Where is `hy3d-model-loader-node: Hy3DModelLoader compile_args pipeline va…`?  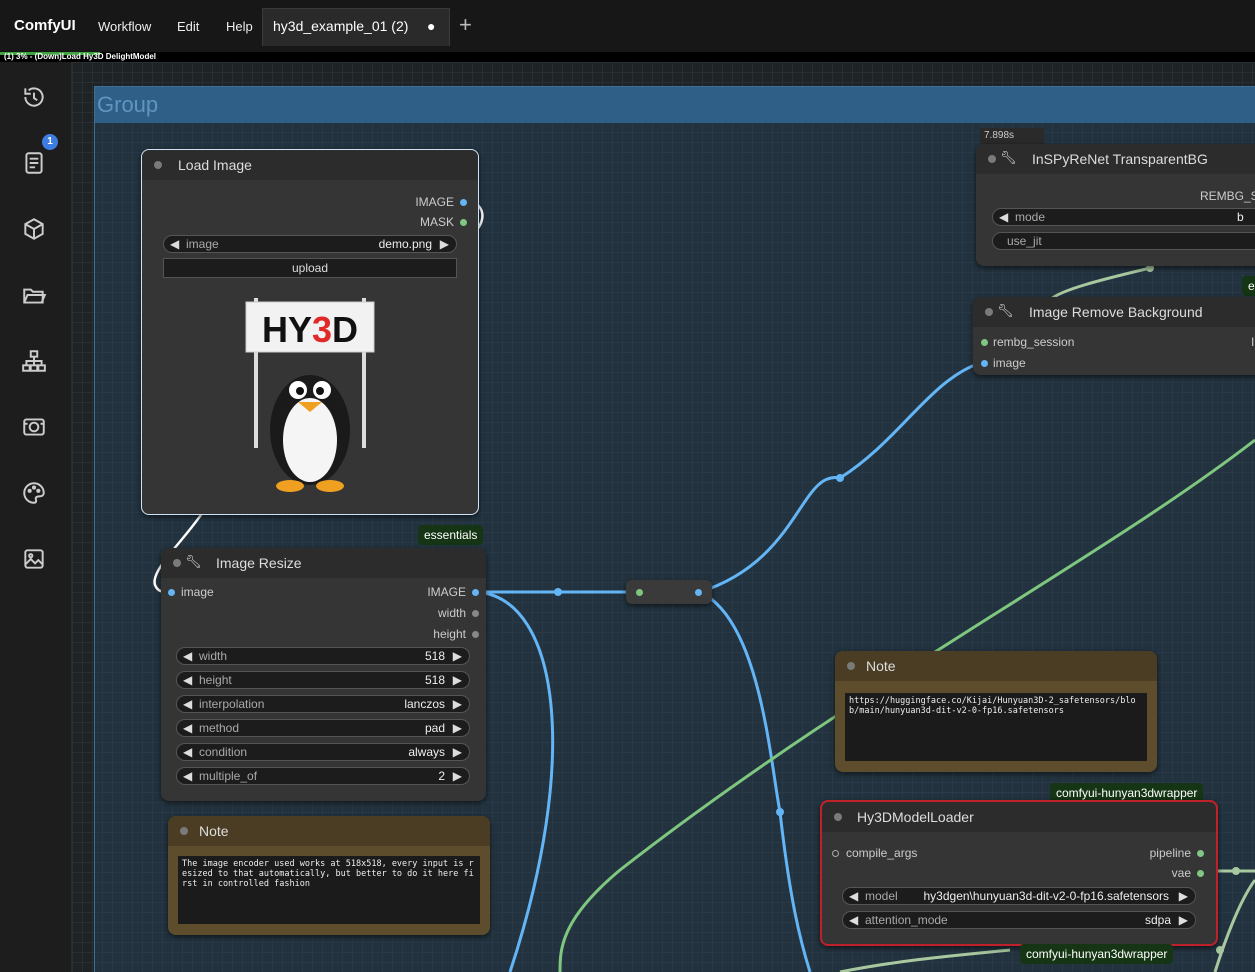
hy3d-model-loader-node: Hy3DModelLoader compile_args pipeline va… is located at coordinates (1019, 873).